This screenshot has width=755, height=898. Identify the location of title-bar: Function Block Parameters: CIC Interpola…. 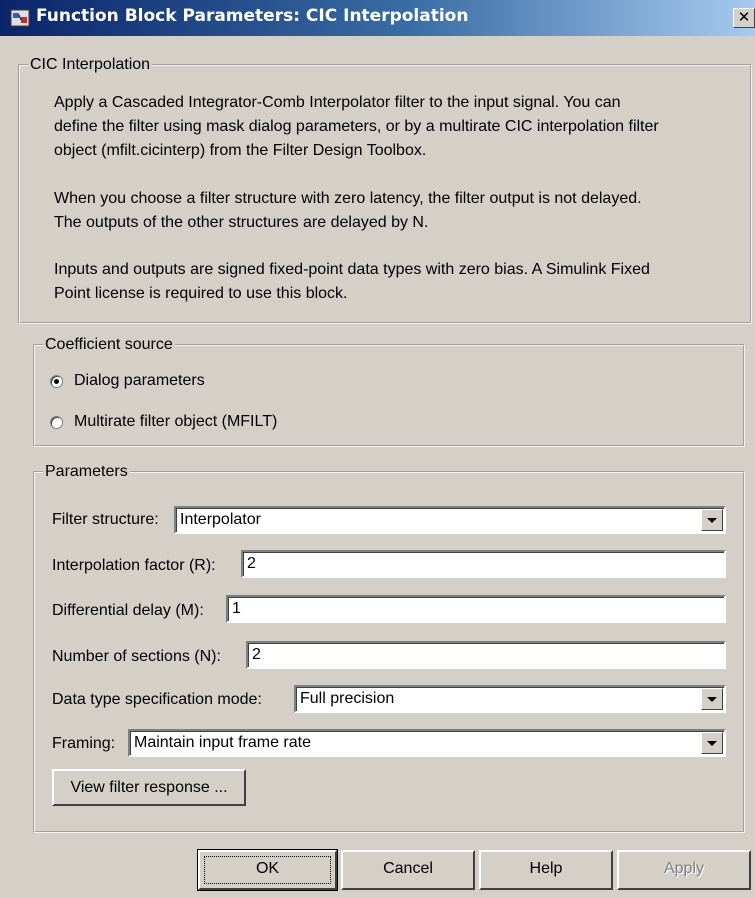
(377, 18).